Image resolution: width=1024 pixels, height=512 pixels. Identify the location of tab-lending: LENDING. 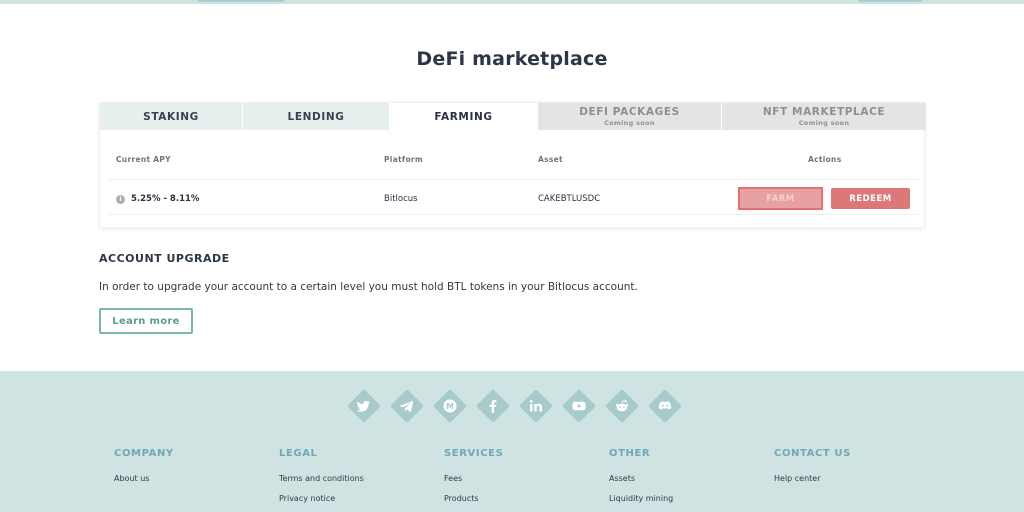
(316, 116).